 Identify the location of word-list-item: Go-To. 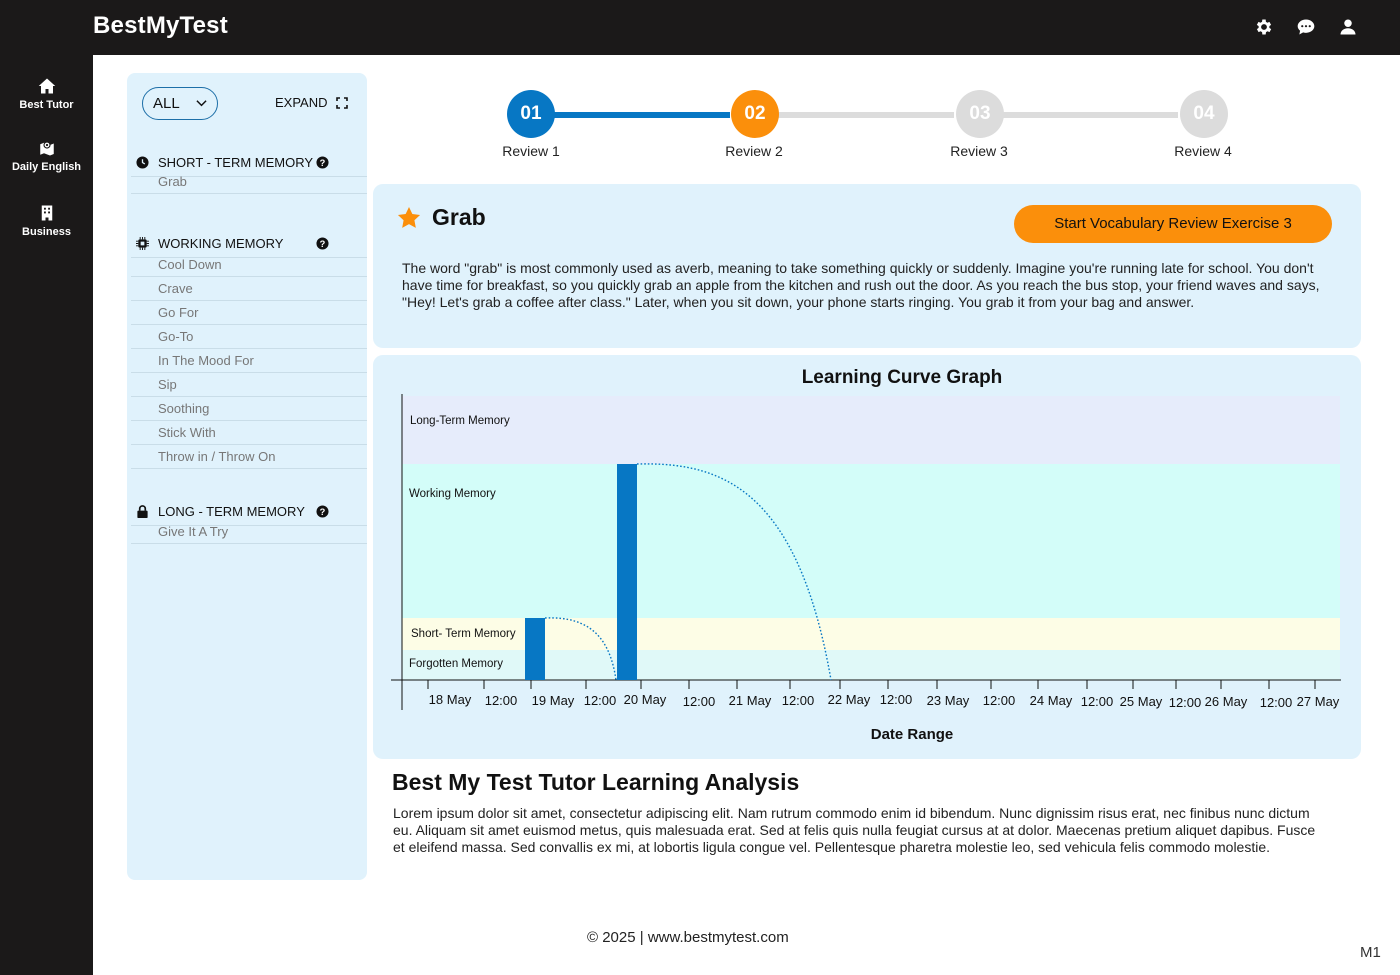
(249, 337).